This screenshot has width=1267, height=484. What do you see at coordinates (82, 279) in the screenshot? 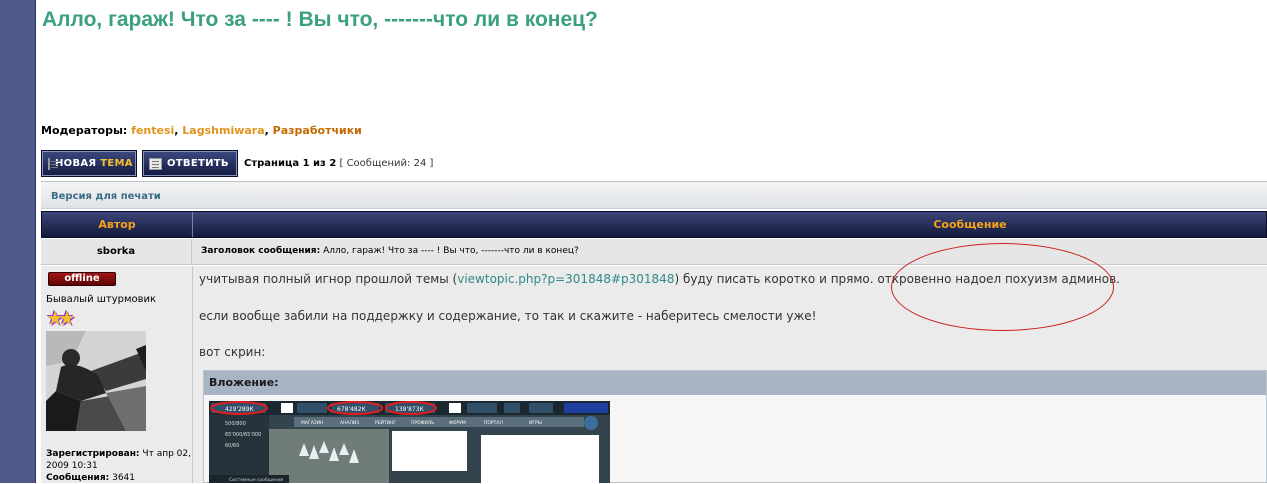
I see `status-badge: offline` at bounding box center [82, 279].